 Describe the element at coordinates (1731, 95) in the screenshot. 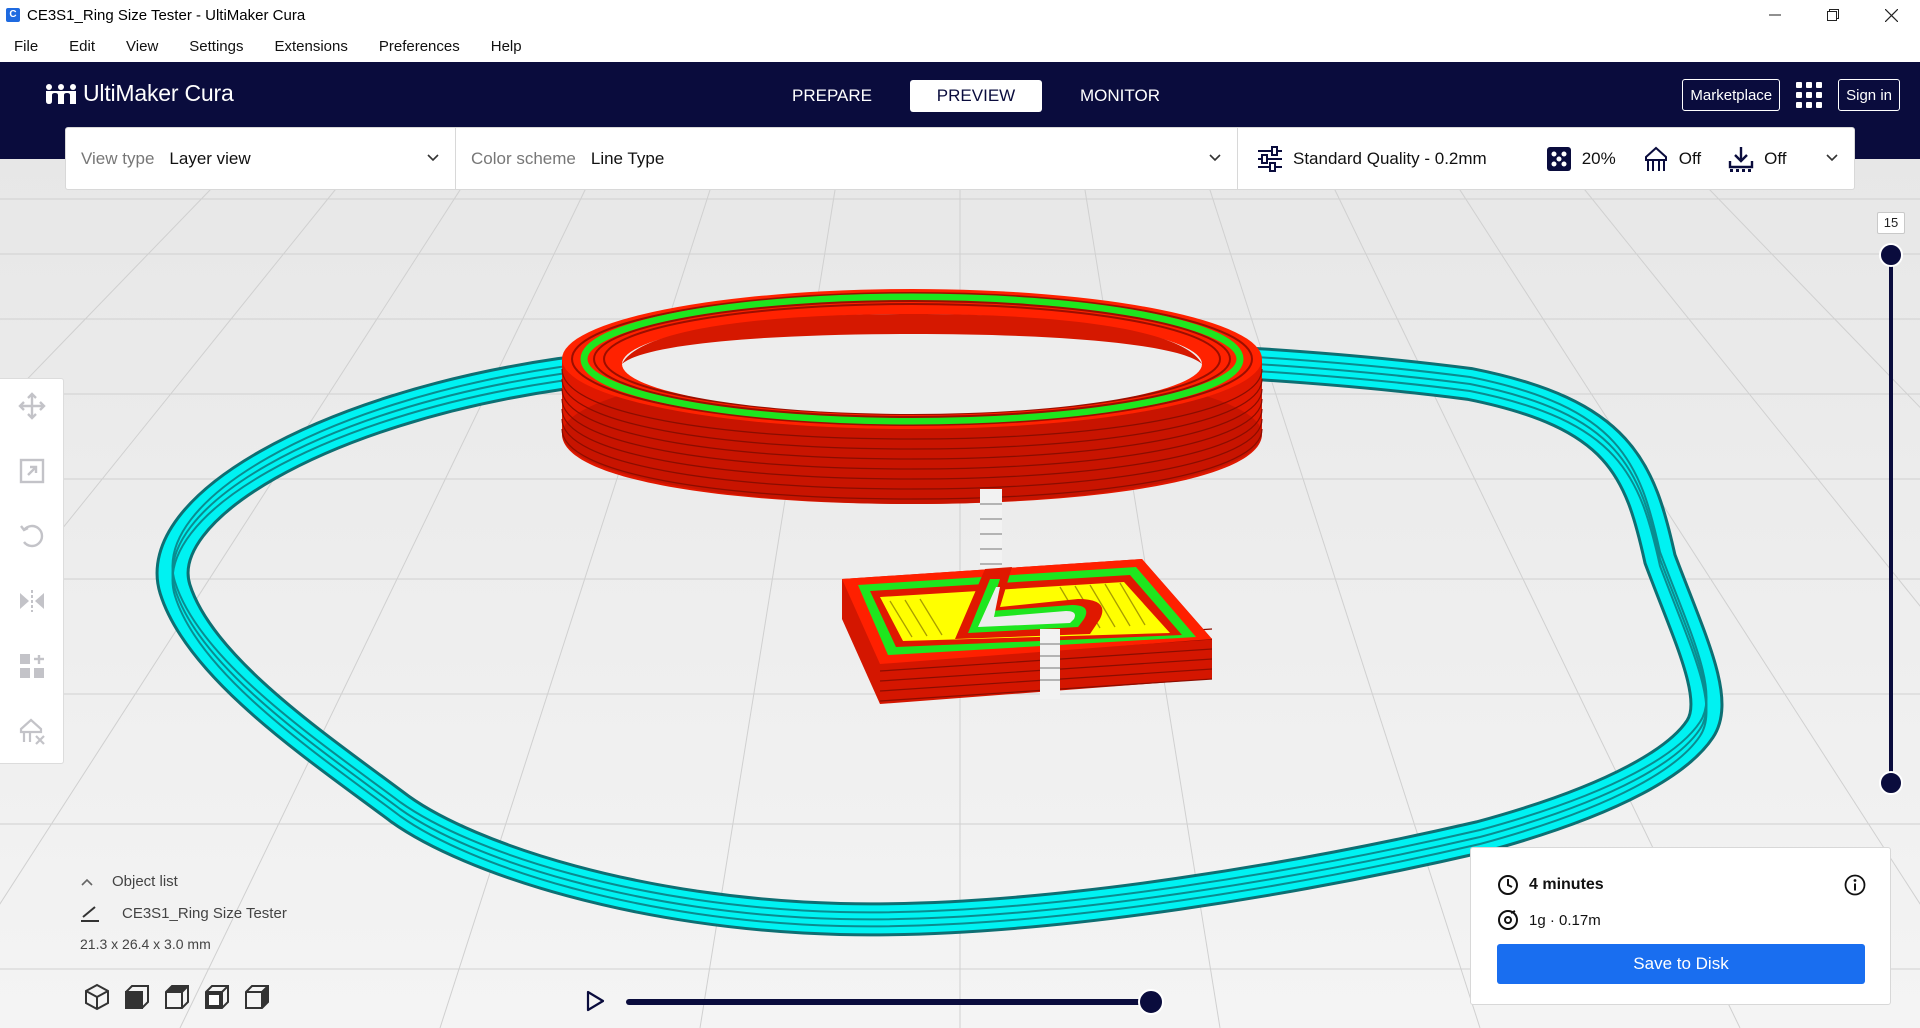

I see `marketplace-button: Marketplace` at that location.